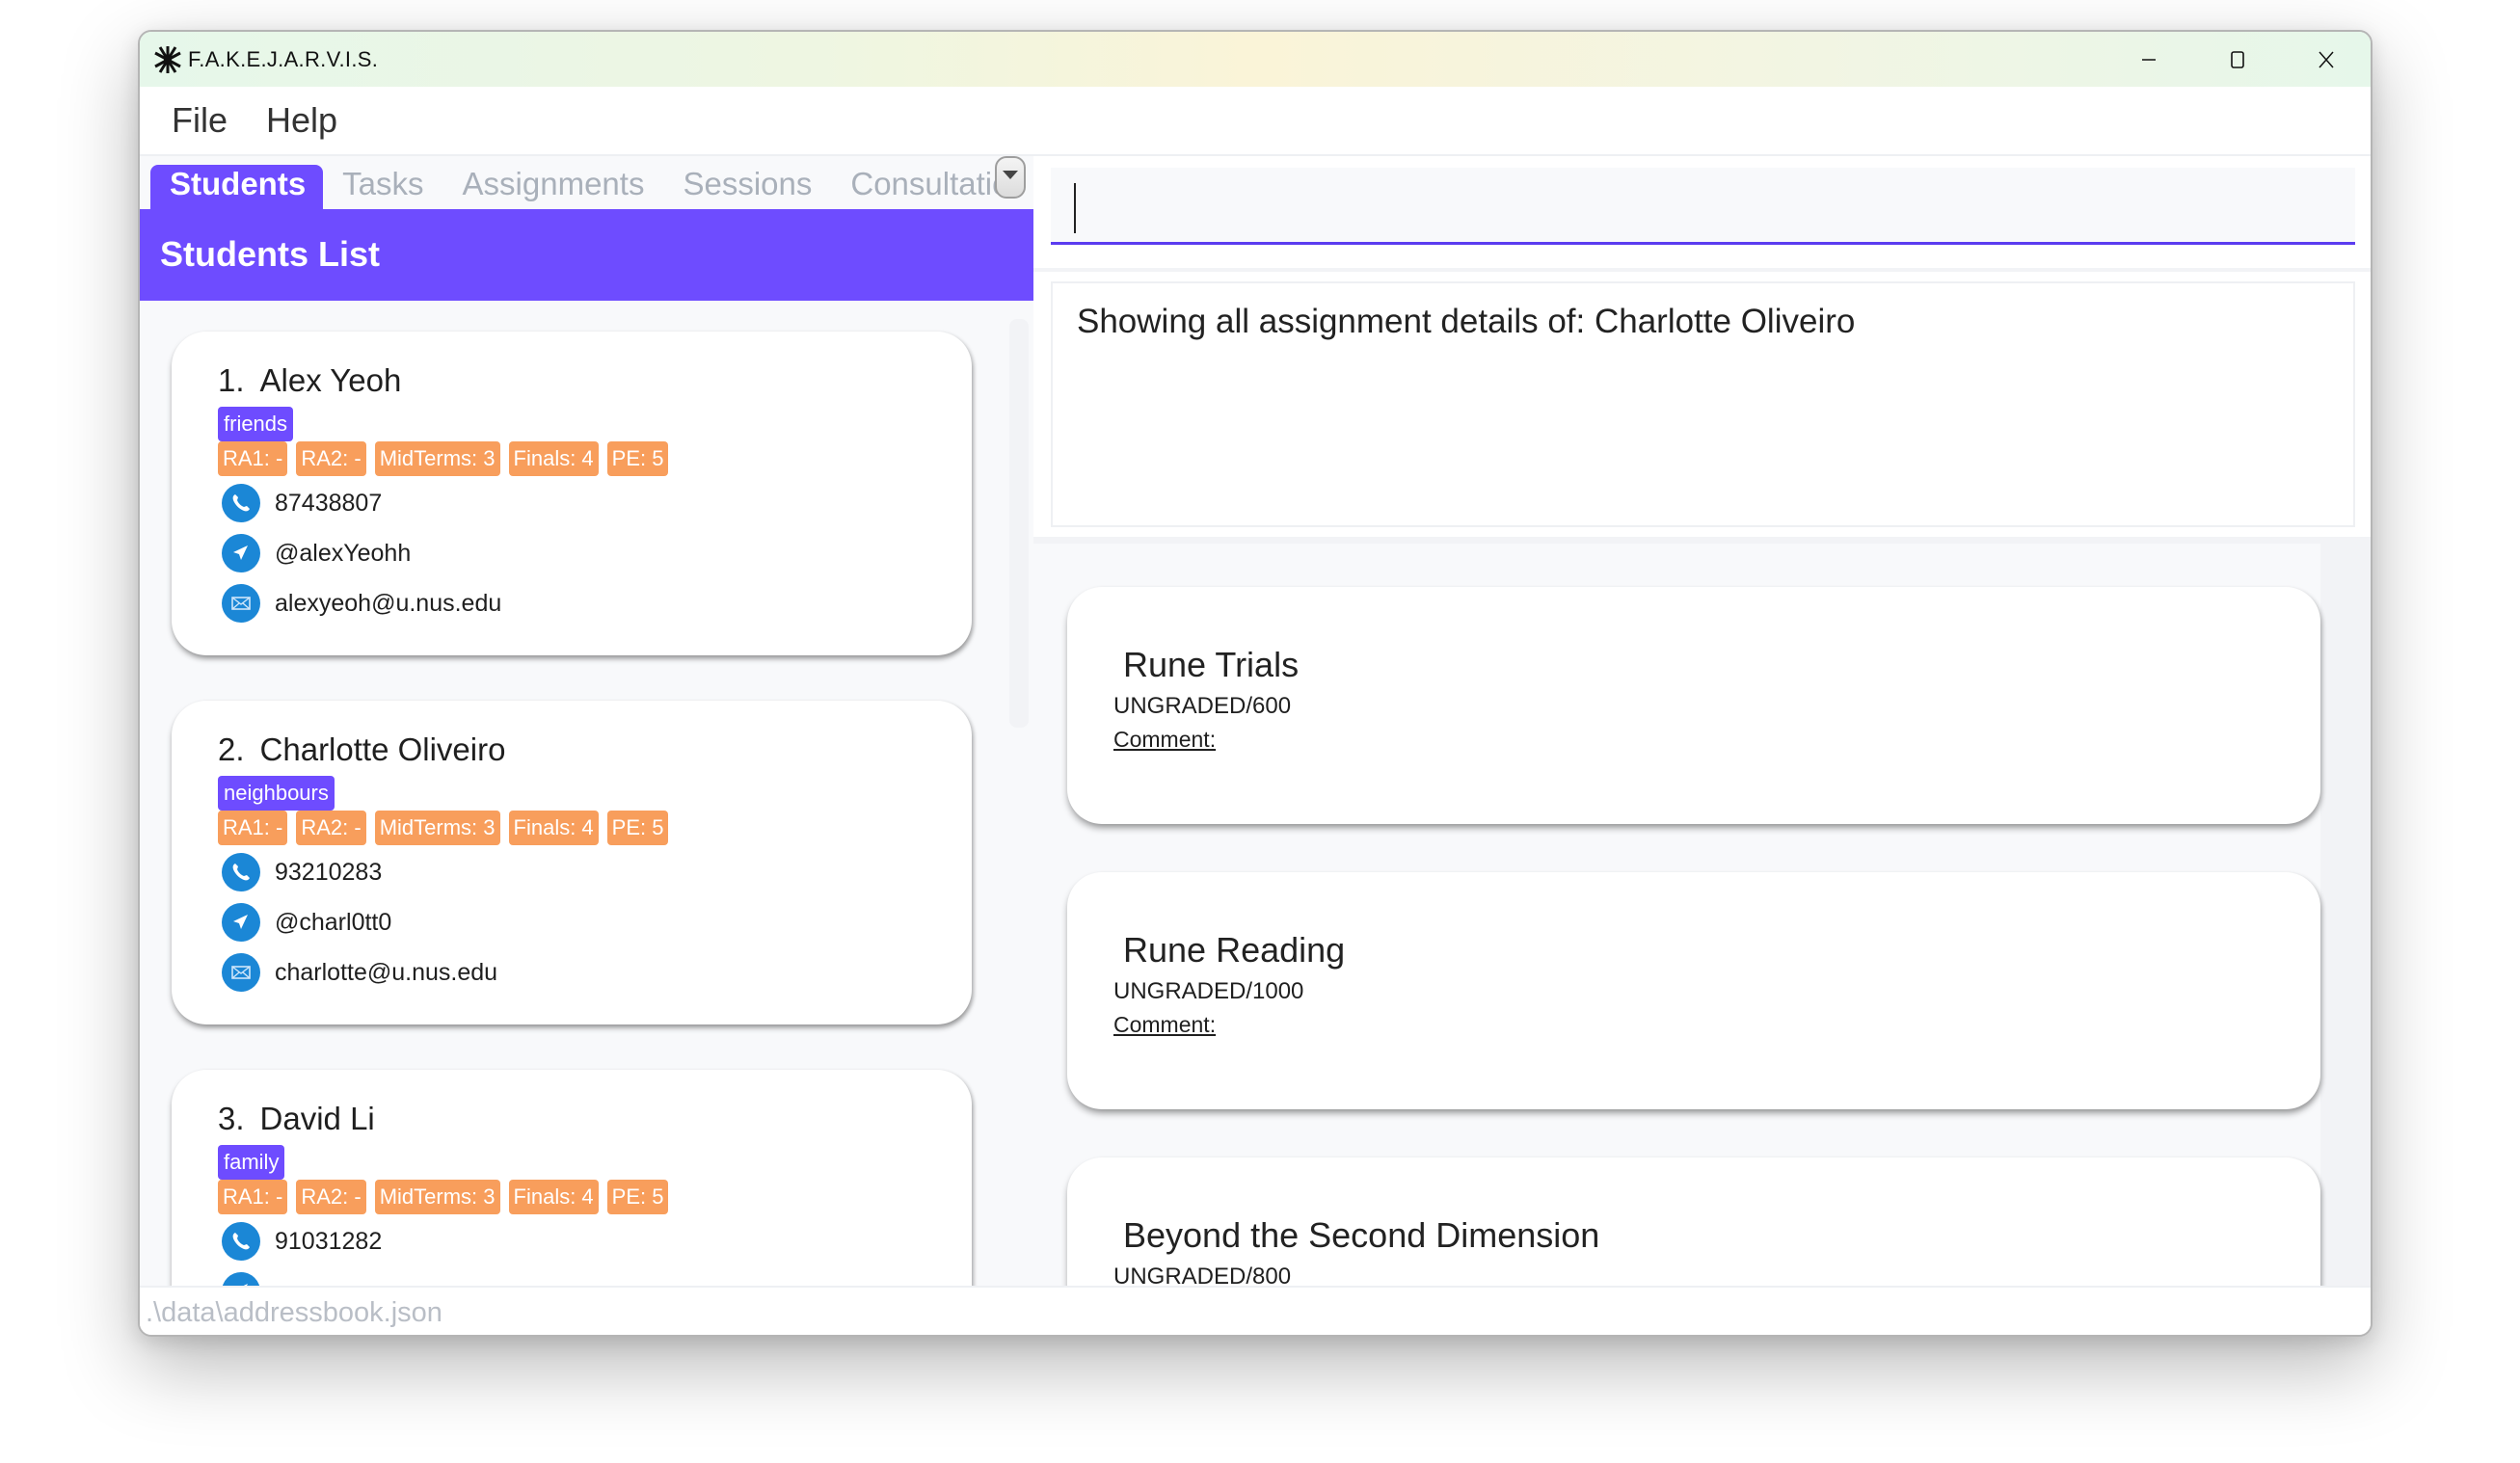  I want to click on email-address: charlotte@u.nus.edu, so click(386, 972).